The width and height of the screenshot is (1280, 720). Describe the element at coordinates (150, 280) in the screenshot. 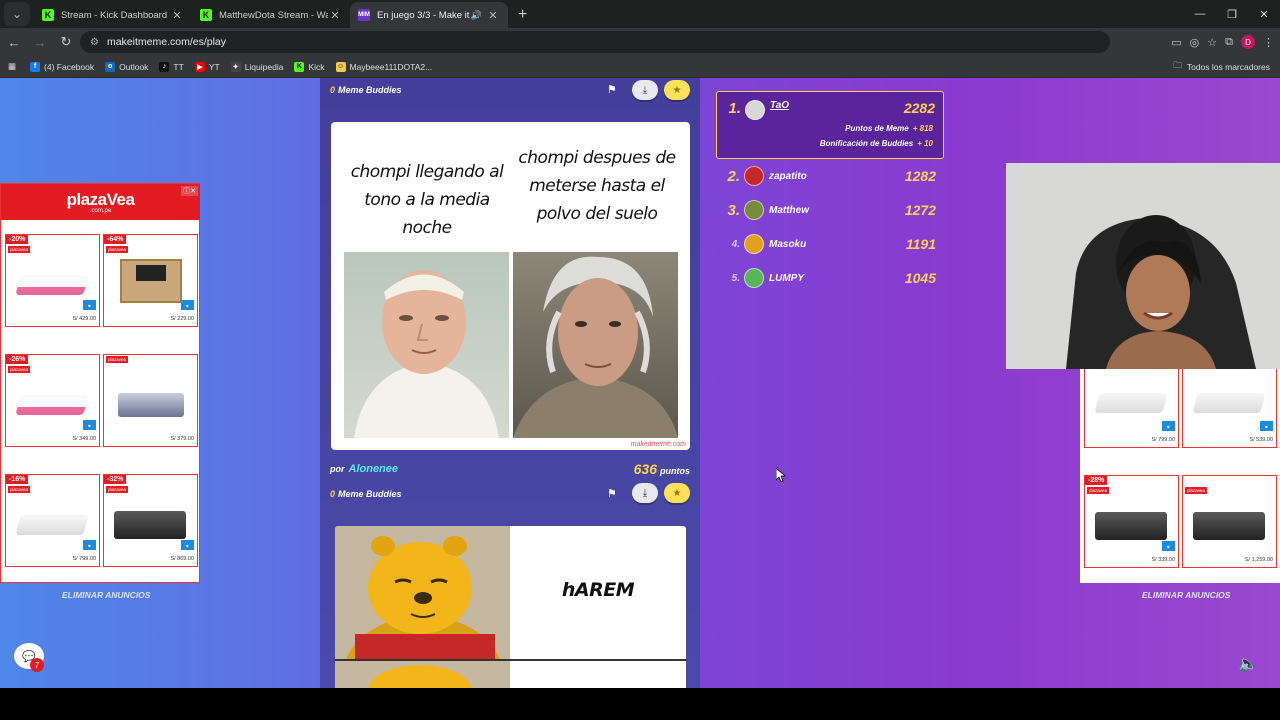

I see `ad-product: -64% plazavea ■ S/ 229.00` at that location.